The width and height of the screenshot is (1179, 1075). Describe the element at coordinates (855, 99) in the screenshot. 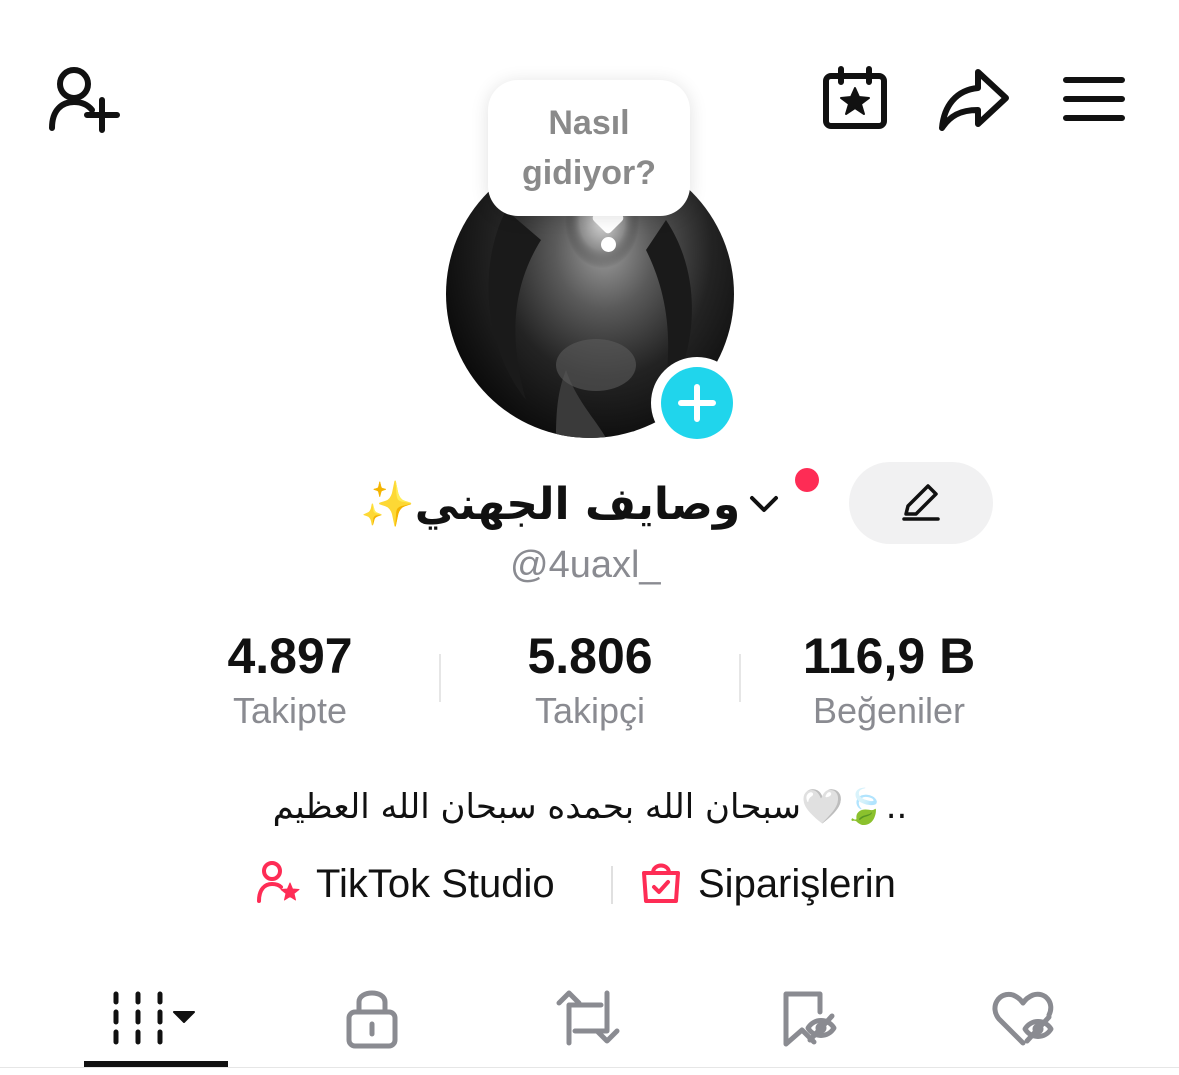

I see `calendar-star-icon` at that location.